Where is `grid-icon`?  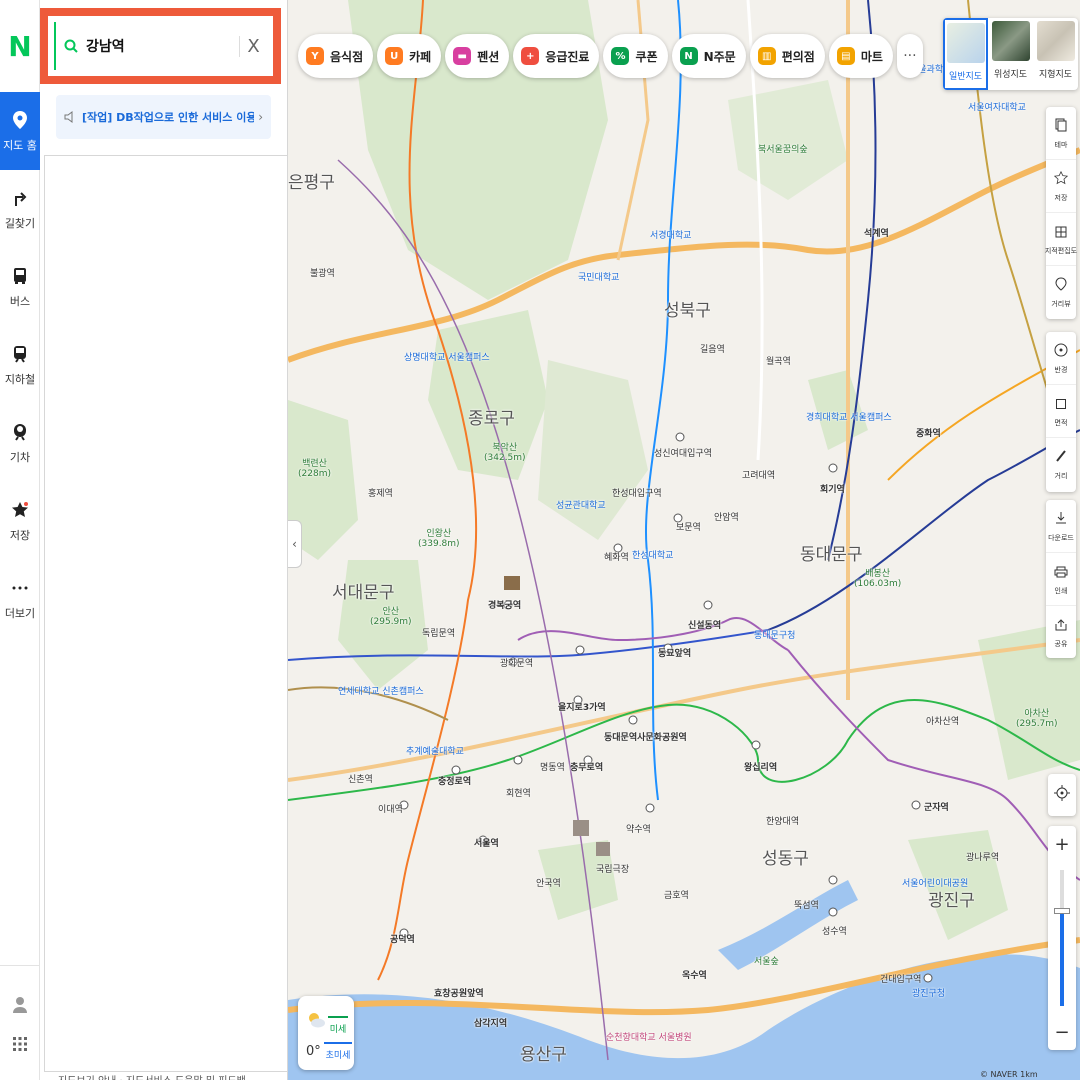
grid-icon is located at coordinates (1061, 232).